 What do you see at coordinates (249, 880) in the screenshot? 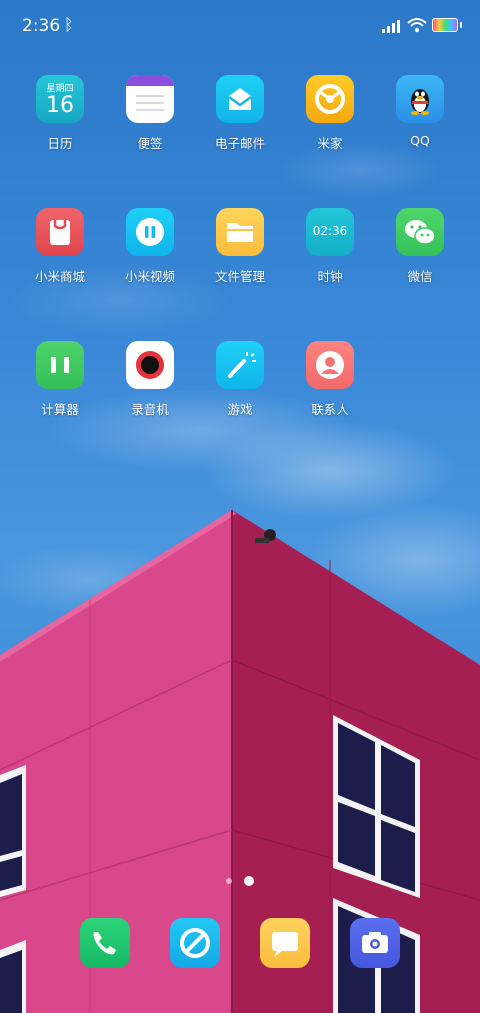
I see `page-dot-active` at bounding box center [249, 880].